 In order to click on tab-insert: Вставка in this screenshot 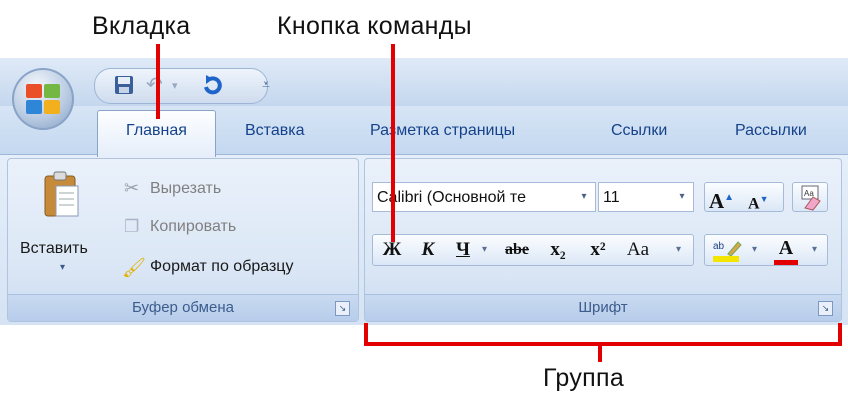, I will do `click(274, 131)`.